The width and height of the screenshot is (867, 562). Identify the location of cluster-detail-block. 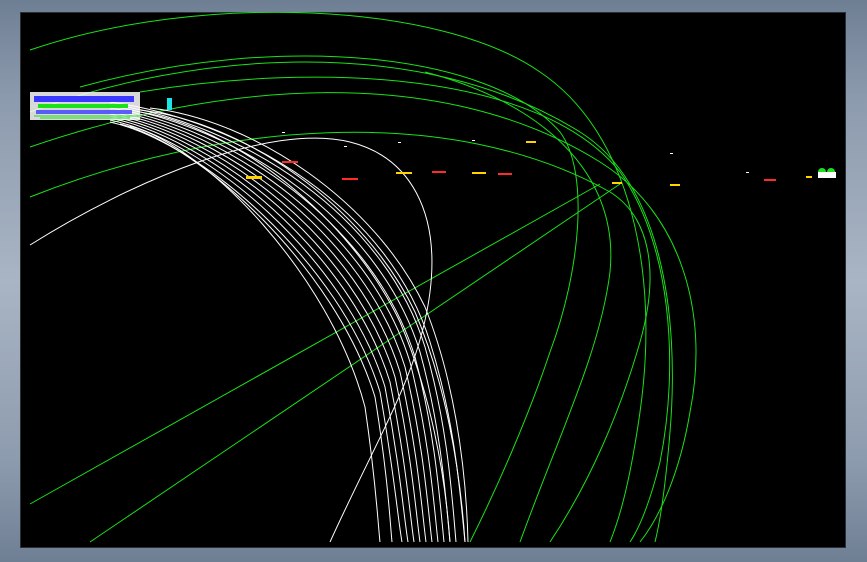
(101, 106).